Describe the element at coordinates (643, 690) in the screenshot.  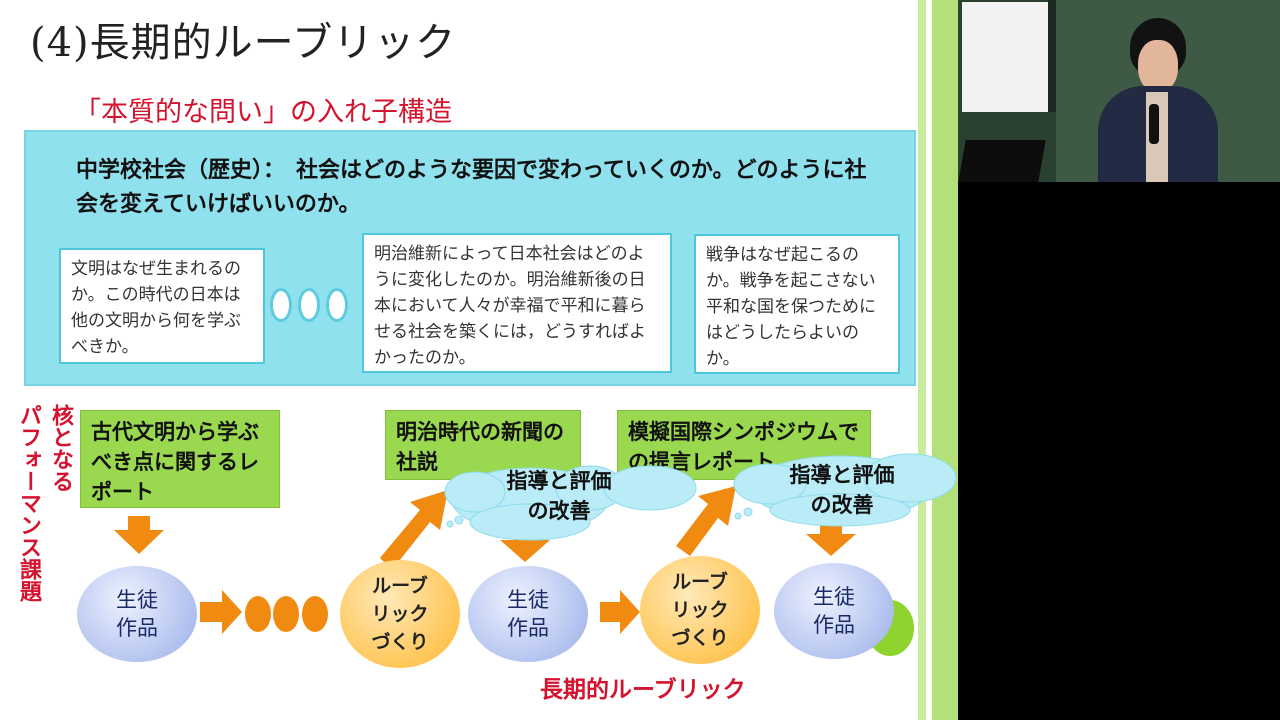
I see `long-term-rubric-label: 長期的ルーブリック` at that location.